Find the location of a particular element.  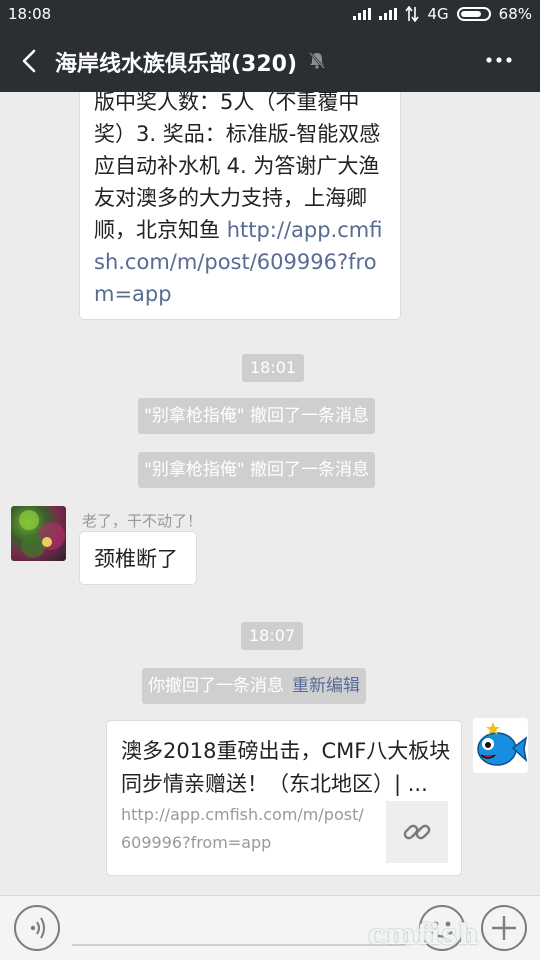

own-recall-notice: 你撤回了一条消息 重新编辑 is located at coordinates (254, 686).